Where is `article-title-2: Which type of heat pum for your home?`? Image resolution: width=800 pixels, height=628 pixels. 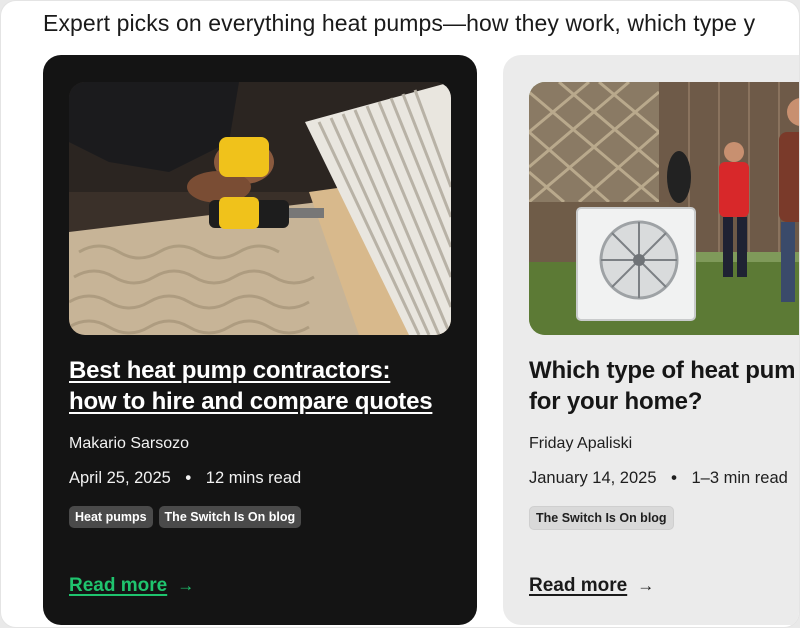 article-title-2: Which type of heat pum for your home? is located at coordinates (664, 386).